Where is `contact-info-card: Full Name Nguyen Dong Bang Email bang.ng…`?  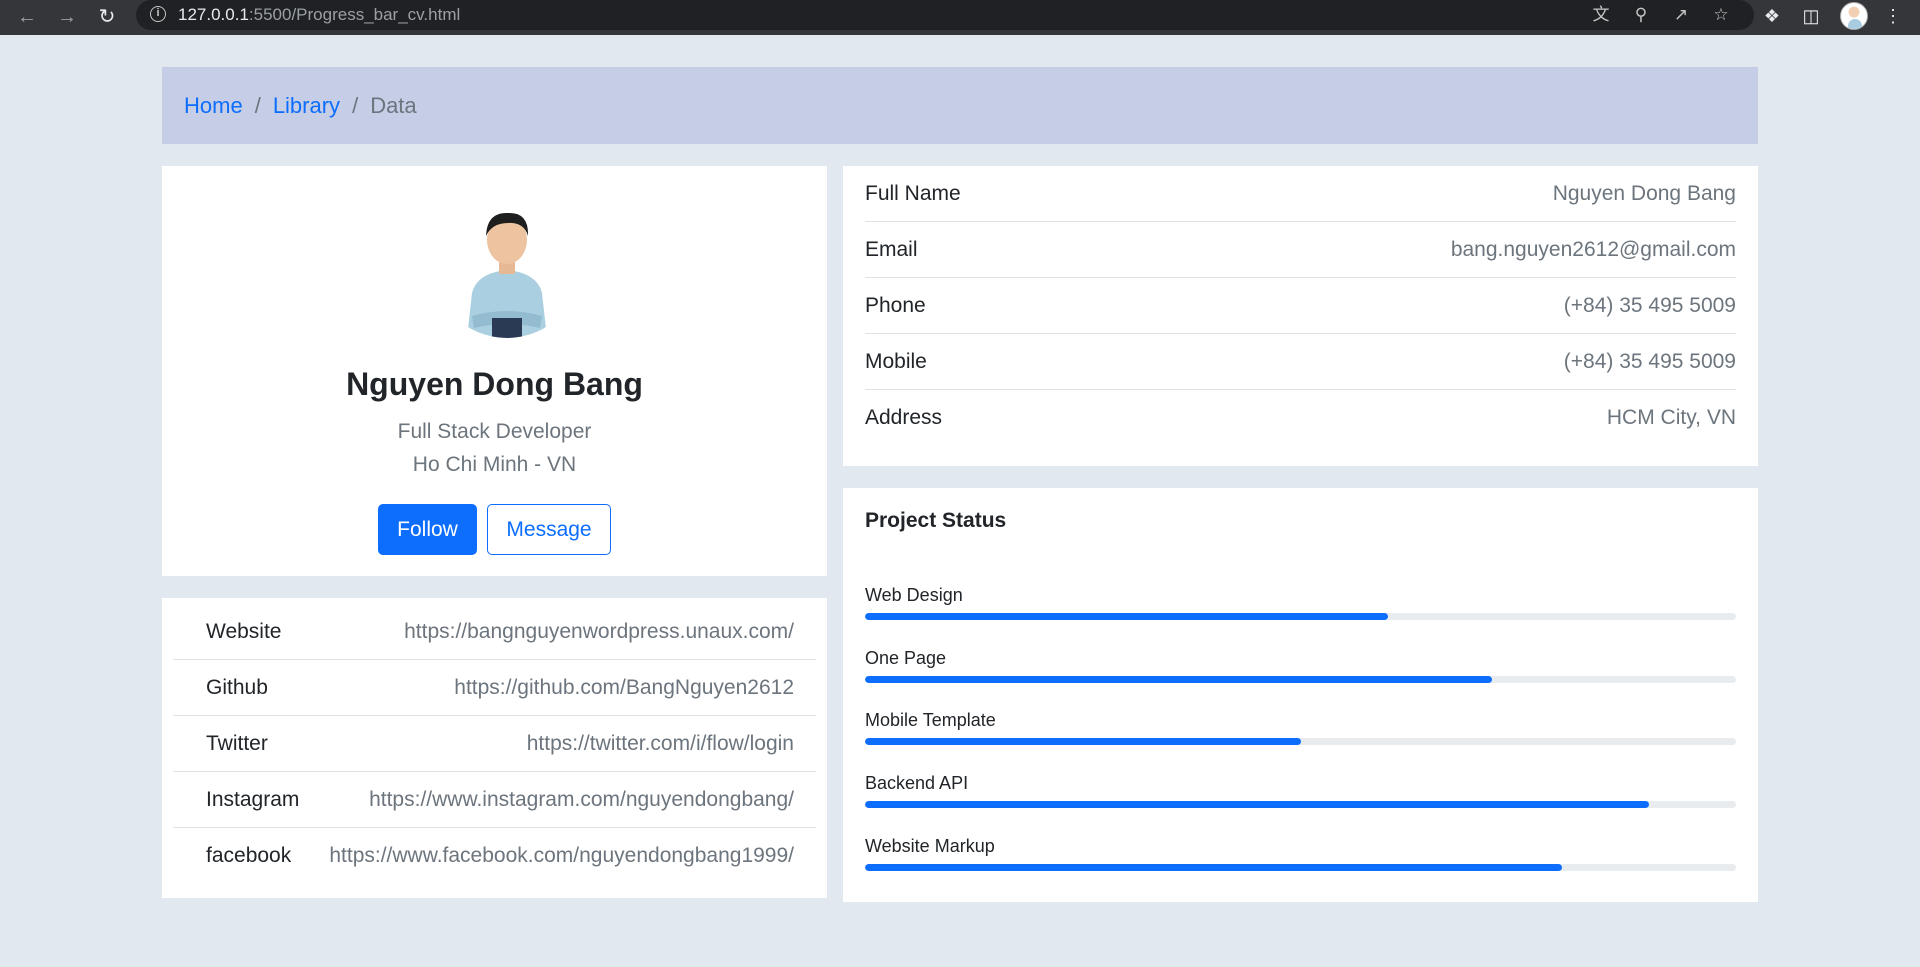
contact-info-card: Full Name Nguyen Dong Bang Email bang.ng… is located at coordinates (1300, 316).